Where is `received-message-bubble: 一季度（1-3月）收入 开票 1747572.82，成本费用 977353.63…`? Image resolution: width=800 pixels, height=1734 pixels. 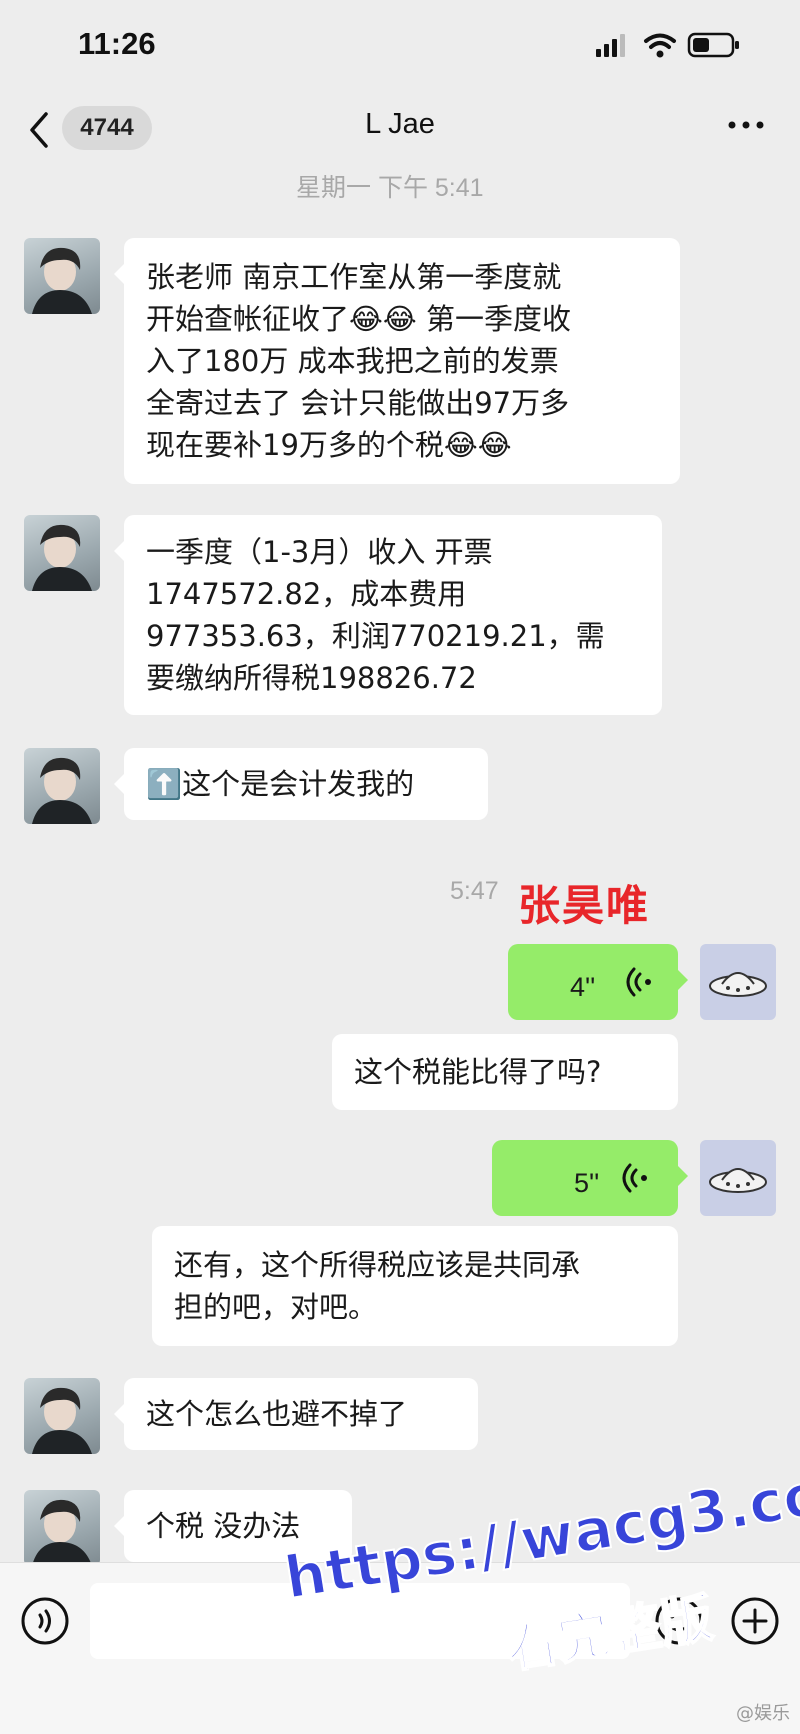 received-message-bubble: 一季度（1-3月）收入 开票 1747572.82，成本费用 977353.63… is located at coordinates (388, 615).